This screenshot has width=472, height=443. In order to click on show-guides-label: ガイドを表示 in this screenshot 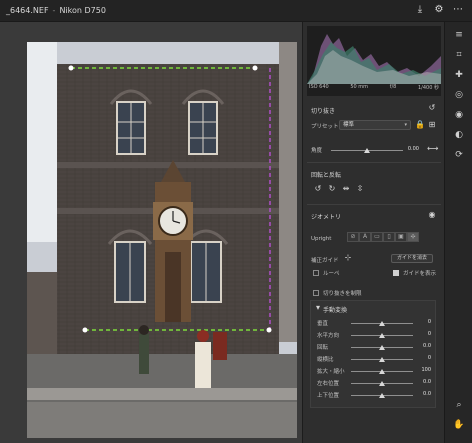, I will do `click(420, 274)`.